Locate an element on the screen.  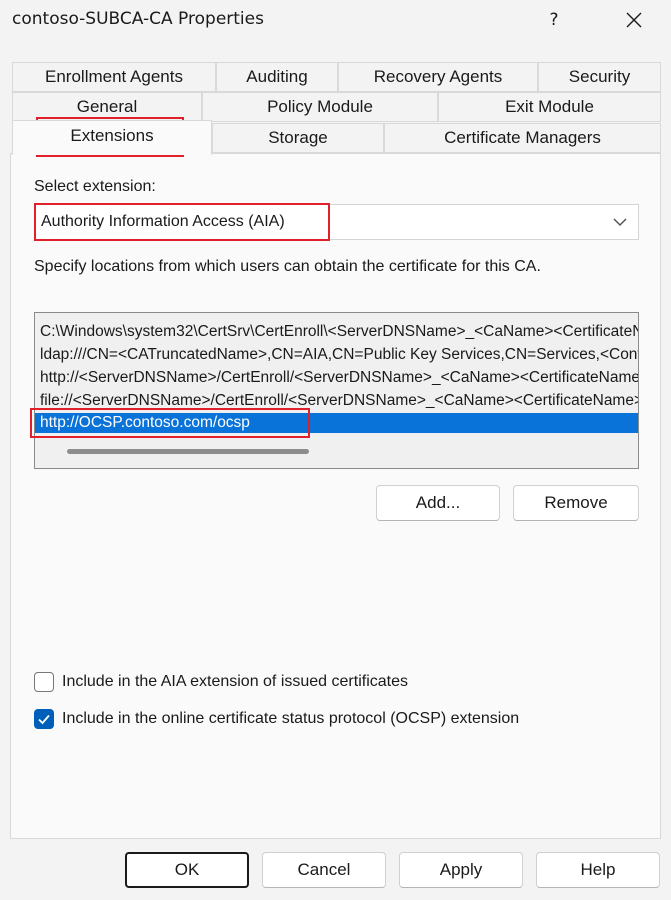
include-aia-checkbox is located at coordinates (44, 682).